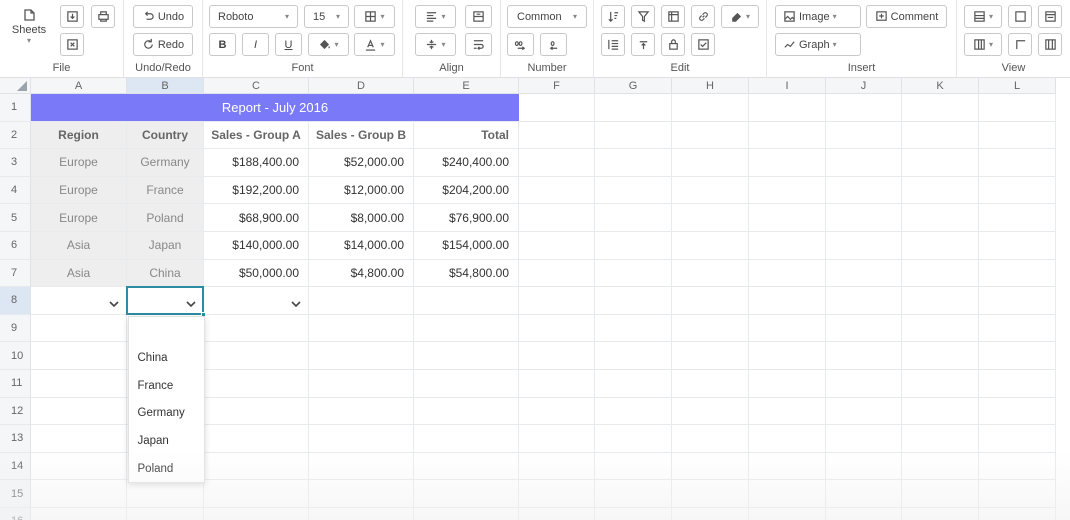 Image resolution: width=1070 pixels, height=520 pixels. What do you see at coordinates (72, 44) in the screenshot?
I see `export-button` at bounding box center [72, 44].